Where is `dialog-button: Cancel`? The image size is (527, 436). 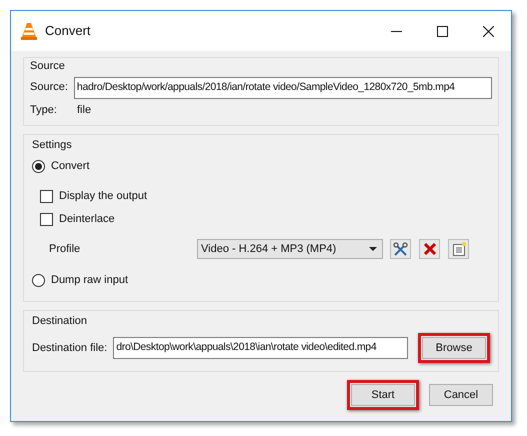 dialog-button: Cancel is located at coordinates (461, 395).